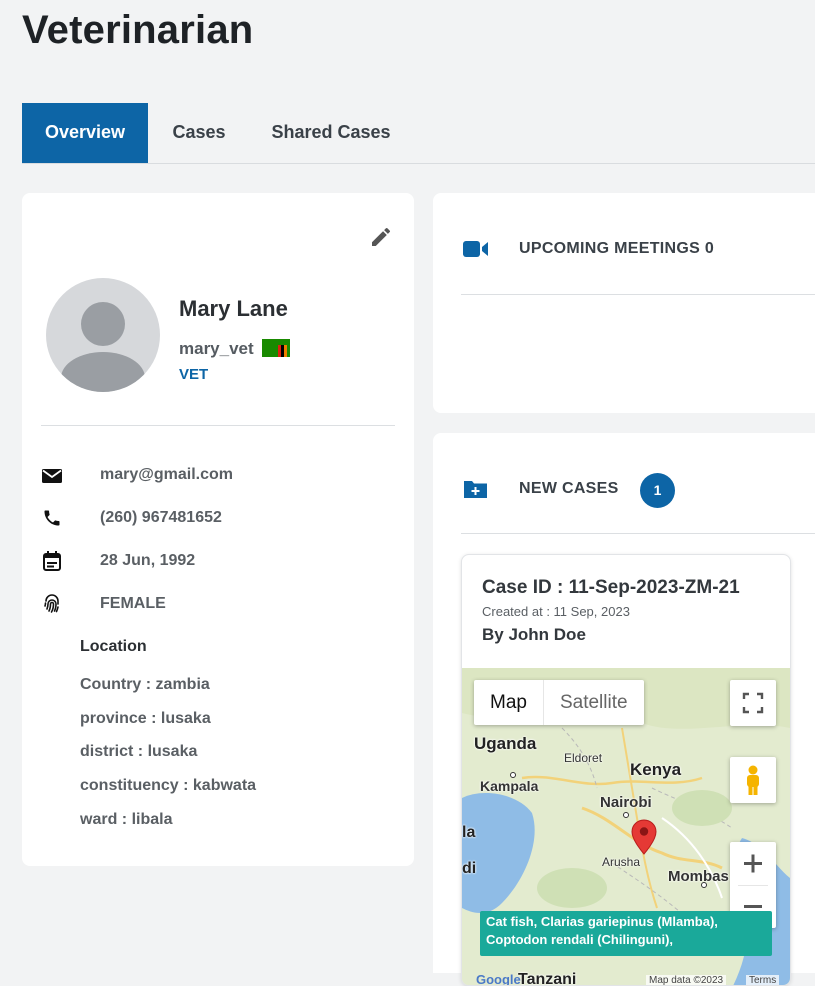 The image size is (815, 986). I want to click on map-type-control: Map Satellite, so click(559, 702).